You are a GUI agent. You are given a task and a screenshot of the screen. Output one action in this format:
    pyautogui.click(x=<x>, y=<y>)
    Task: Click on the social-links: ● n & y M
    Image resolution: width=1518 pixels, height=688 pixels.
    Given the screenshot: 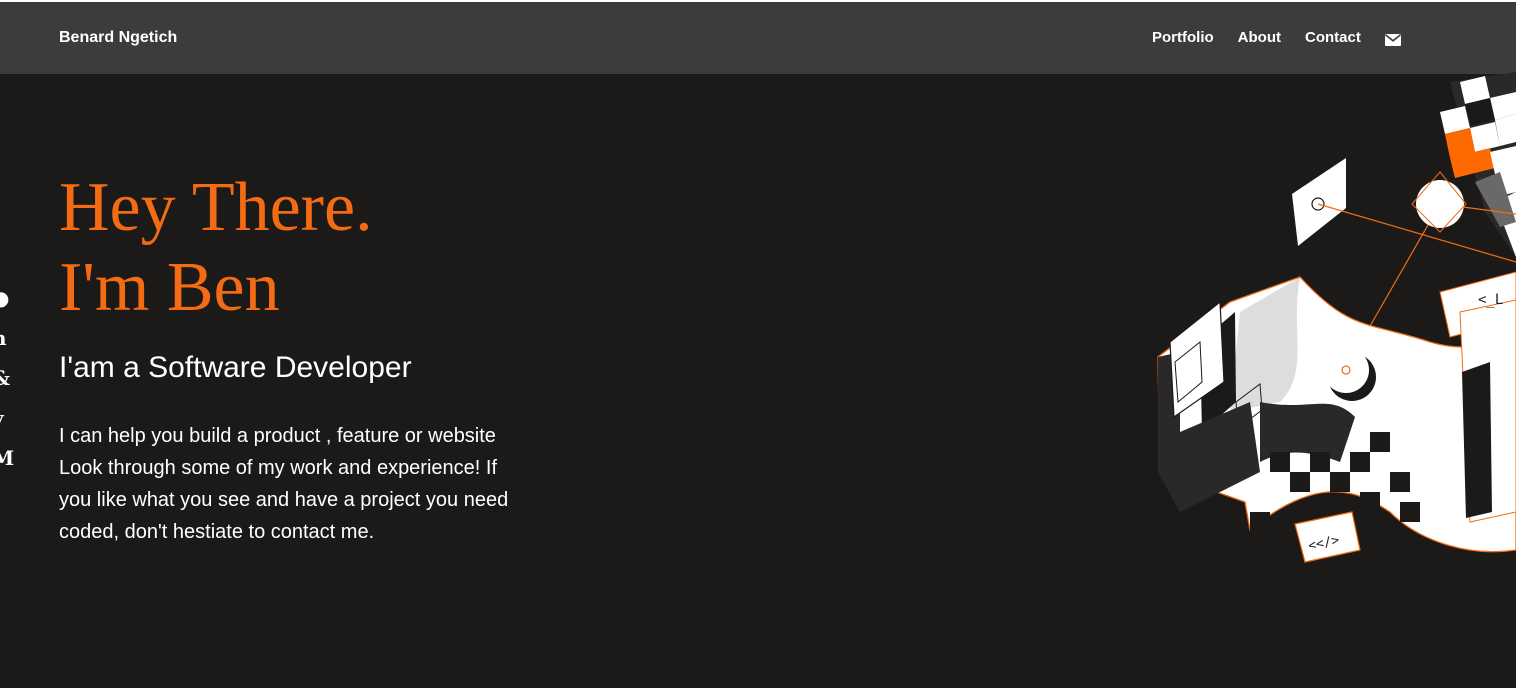 What is the action you would take?
    pyautogui.click(x=7, y=378)
    